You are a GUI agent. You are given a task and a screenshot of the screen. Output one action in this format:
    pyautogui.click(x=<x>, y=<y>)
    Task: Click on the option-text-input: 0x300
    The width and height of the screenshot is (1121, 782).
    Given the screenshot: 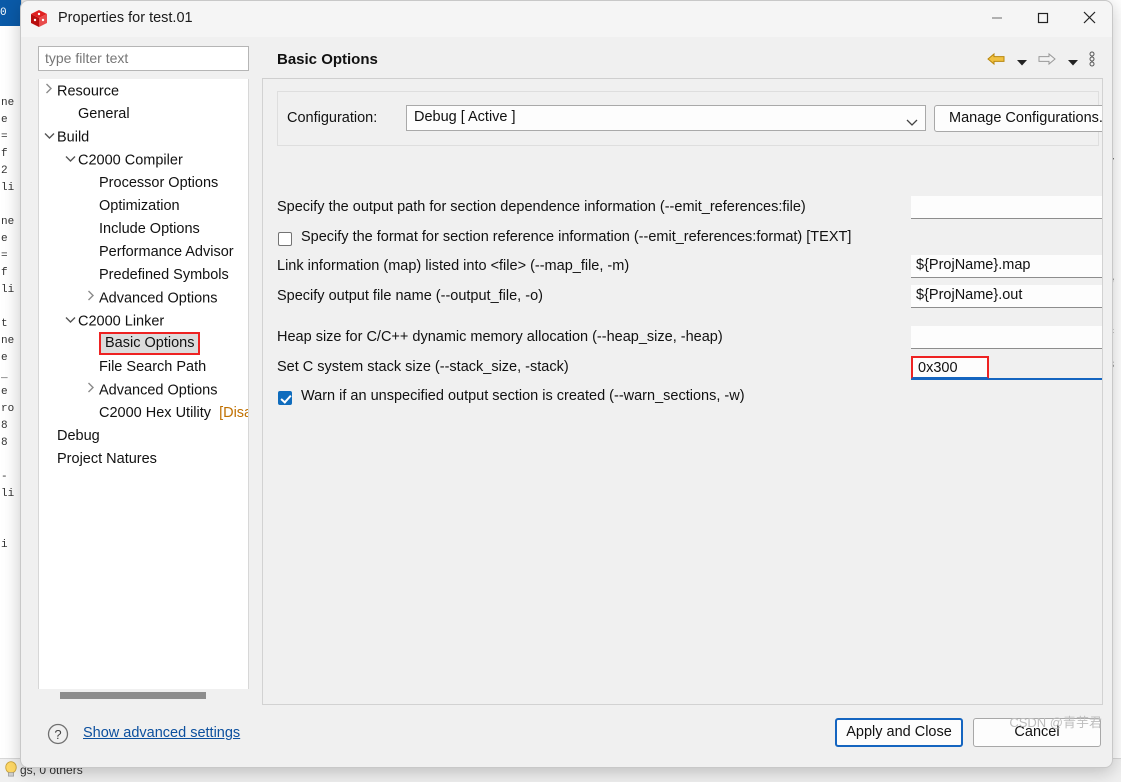 What is the action you would take?
    pyautogui.click(x=950, y=367)
    